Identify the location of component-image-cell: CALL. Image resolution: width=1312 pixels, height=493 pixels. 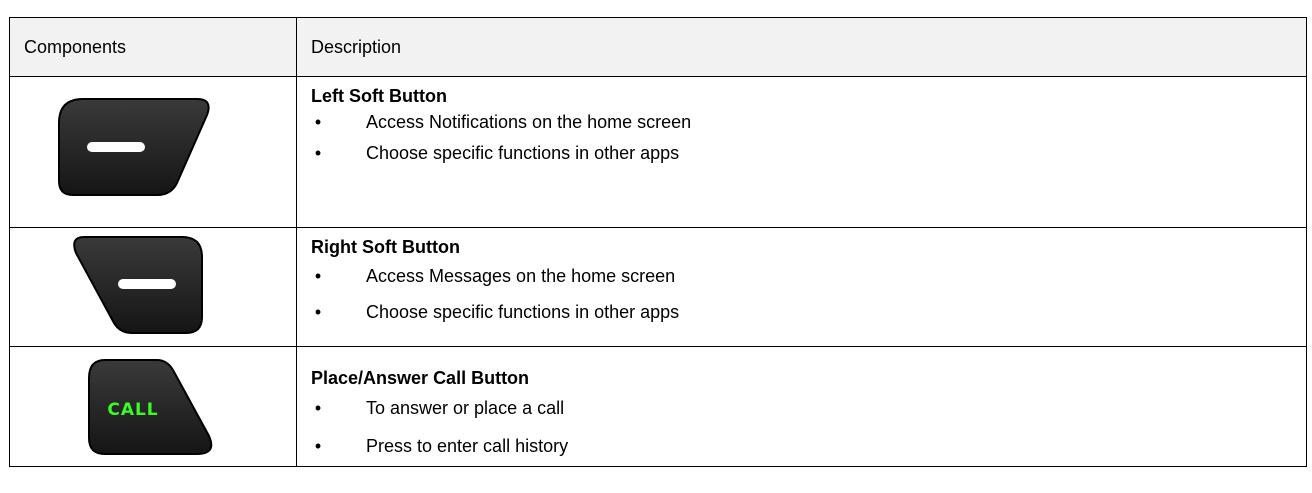
(153, 406).